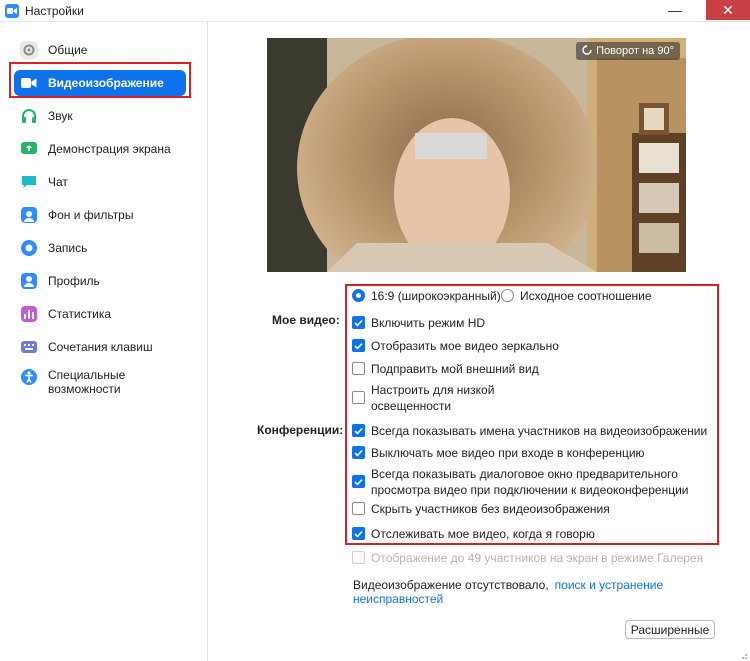  Describe the element at coordinates (87, 382) in the screenshot. I see `sidebar-item-label: Специальные возможности` at that location.